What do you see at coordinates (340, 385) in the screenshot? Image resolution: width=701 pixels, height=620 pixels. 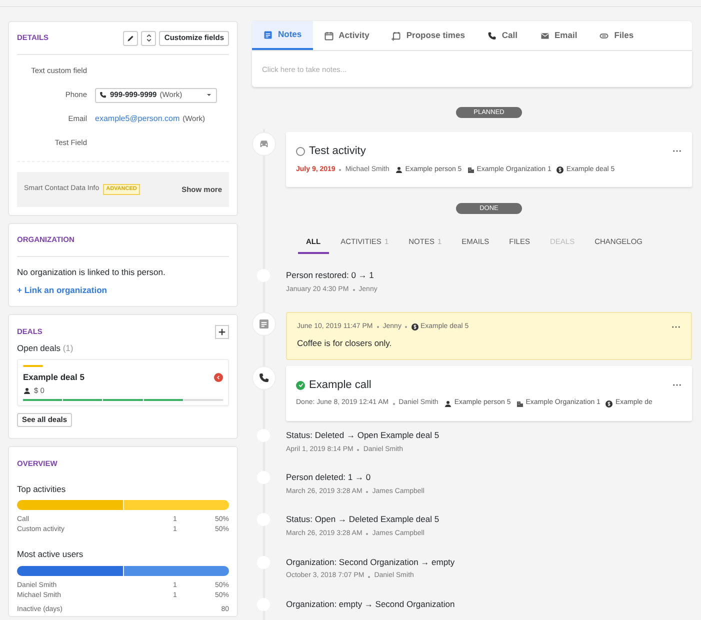 I see `activity-title: Example call` at bounding box center [340, 385].